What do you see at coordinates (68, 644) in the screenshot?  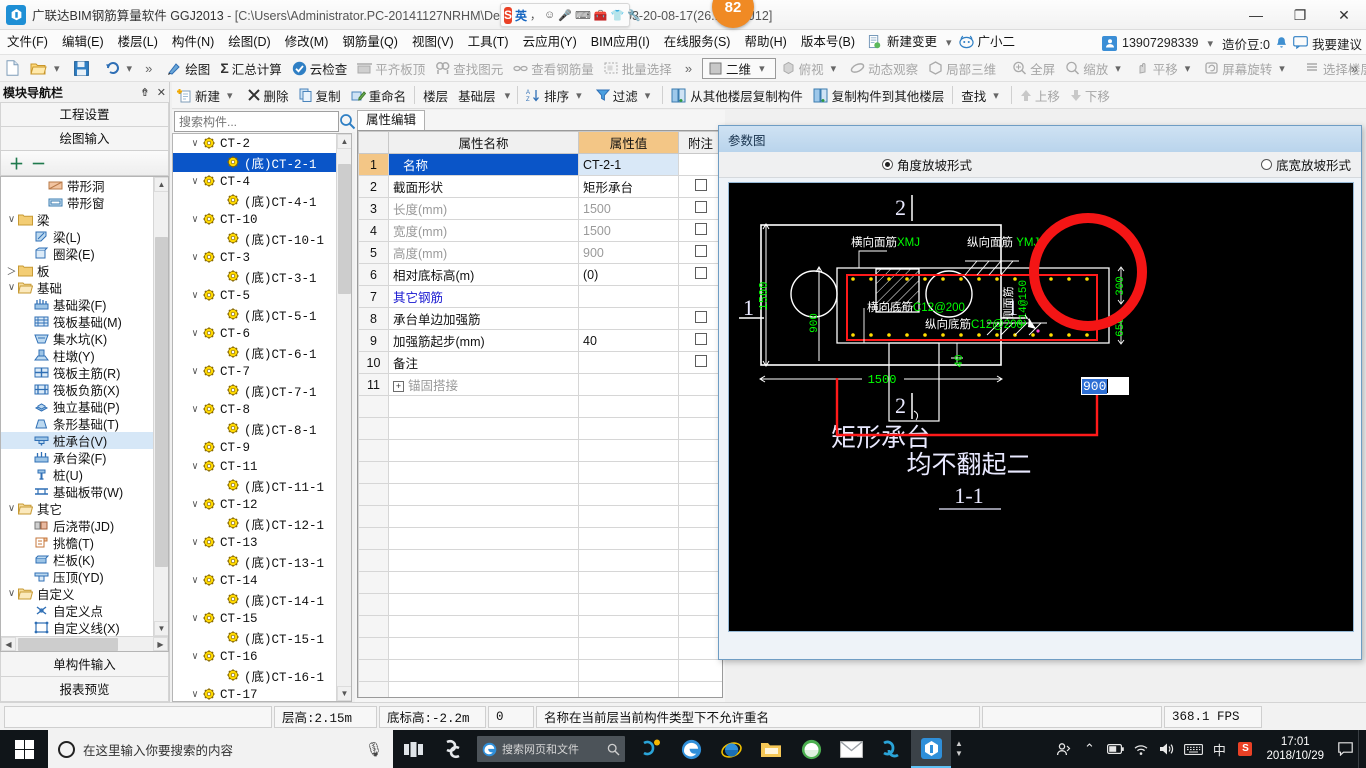 I see `hscroll-thumb` at bounding box center [68, 644].